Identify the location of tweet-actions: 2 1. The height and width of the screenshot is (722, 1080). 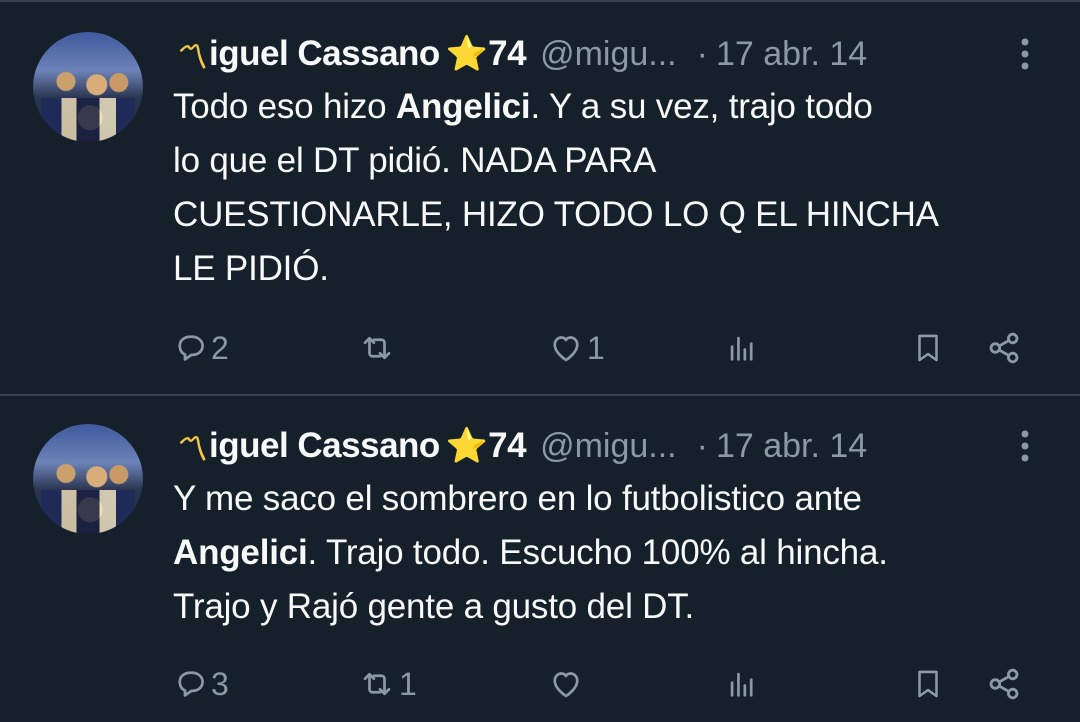
(613, 348).